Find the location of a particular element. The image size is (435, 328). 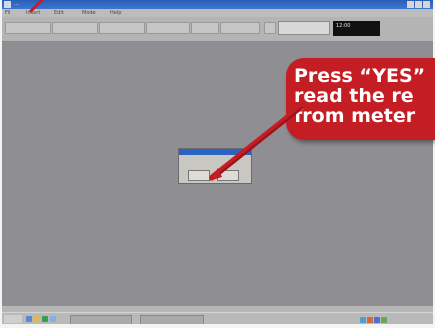

menu-mode: Mode is located at coordinates (89, 13).